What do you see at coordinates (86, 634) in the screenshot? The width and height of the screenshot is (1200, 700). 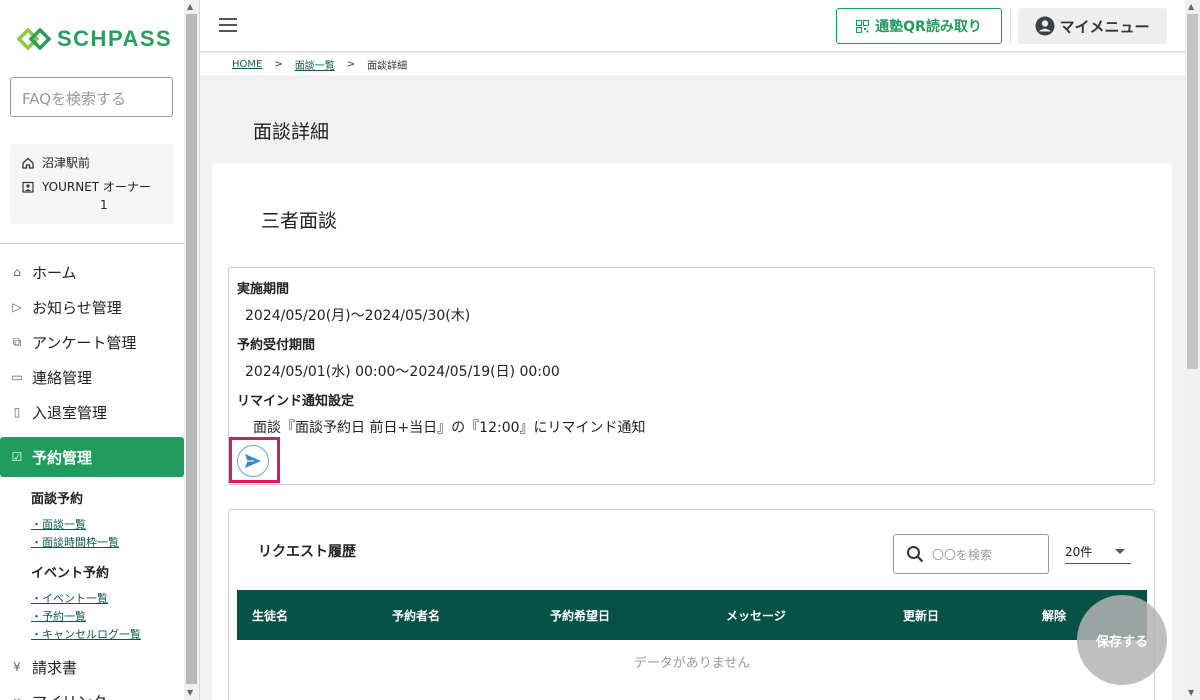 I see `submenu-link-cancel-log: ・キャンセルログ一覧` at bounding box center [86, 634].